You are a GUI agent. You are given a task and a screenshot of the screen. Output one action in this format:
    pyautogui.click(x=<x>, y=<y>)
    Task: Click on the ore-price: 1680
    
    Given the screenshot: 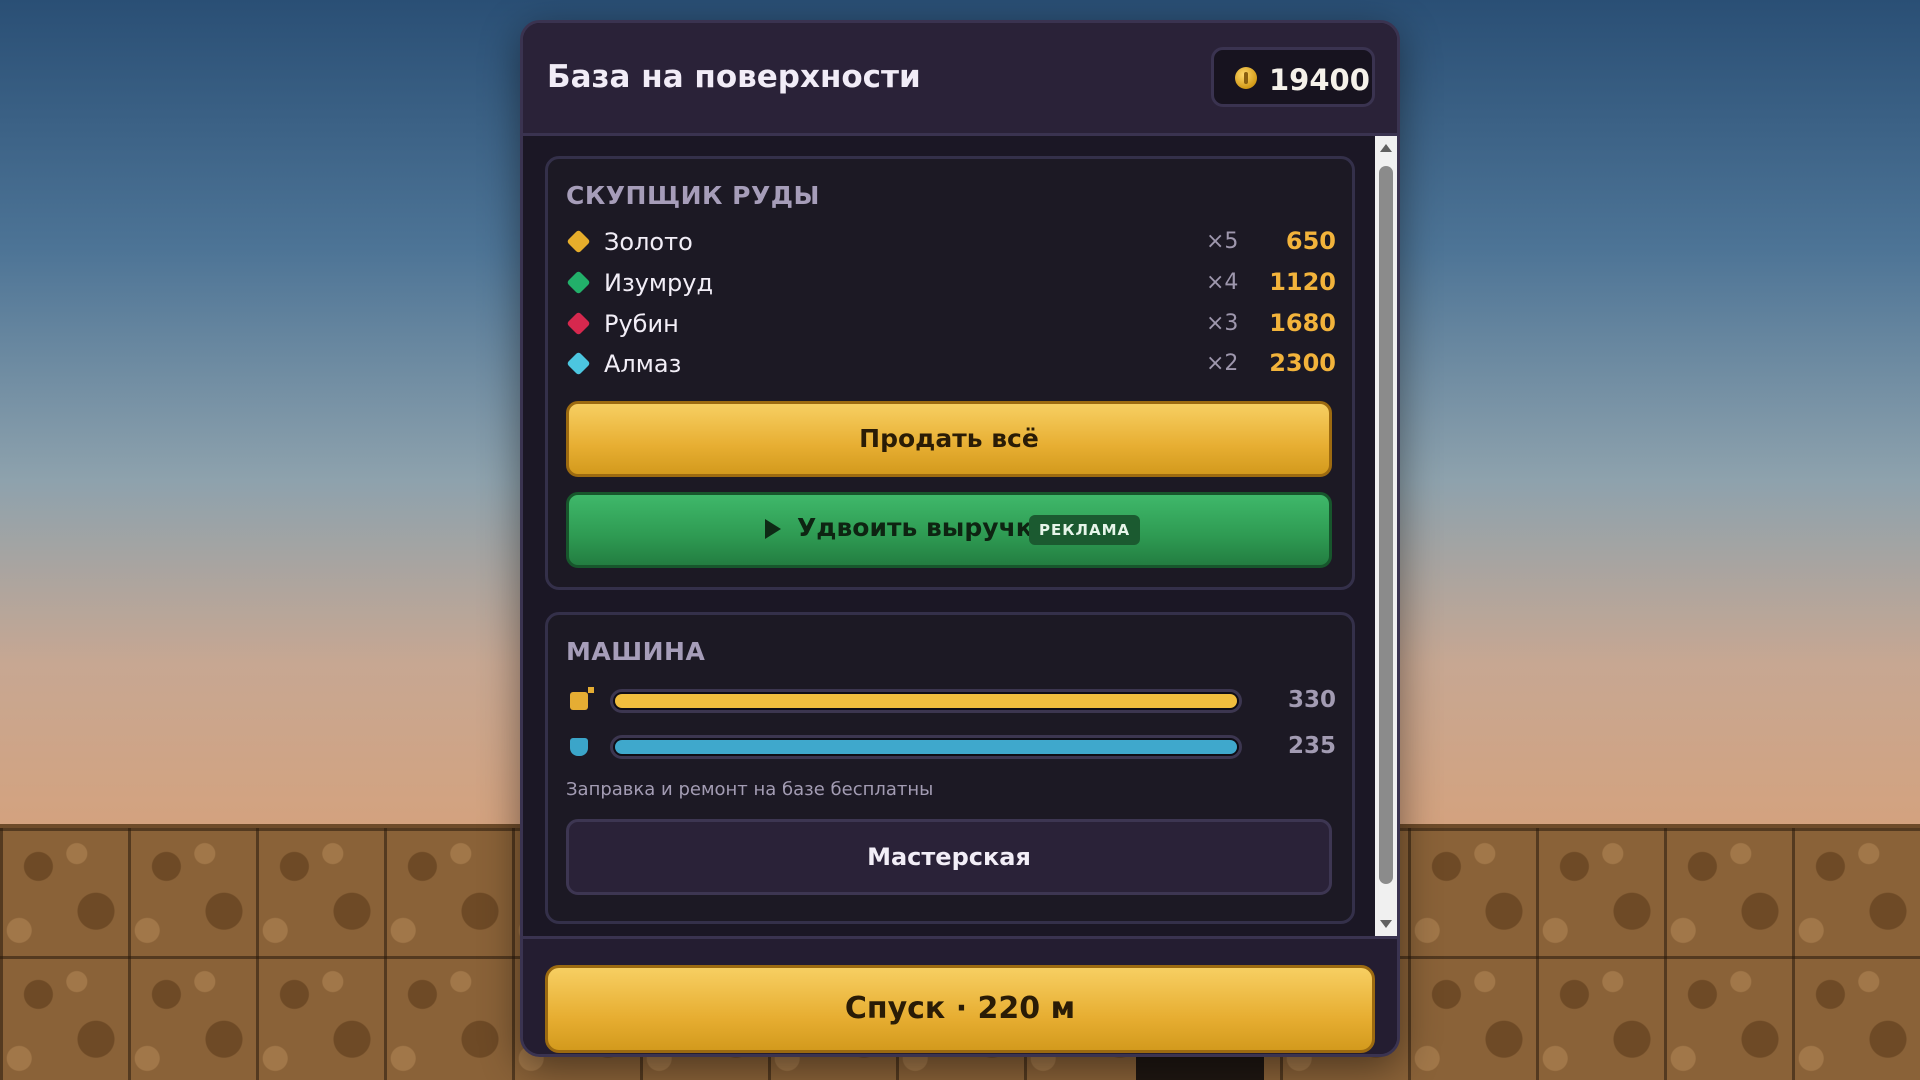 What is the action you would take?
    pyautogui.click(x=1302, y=323)
    